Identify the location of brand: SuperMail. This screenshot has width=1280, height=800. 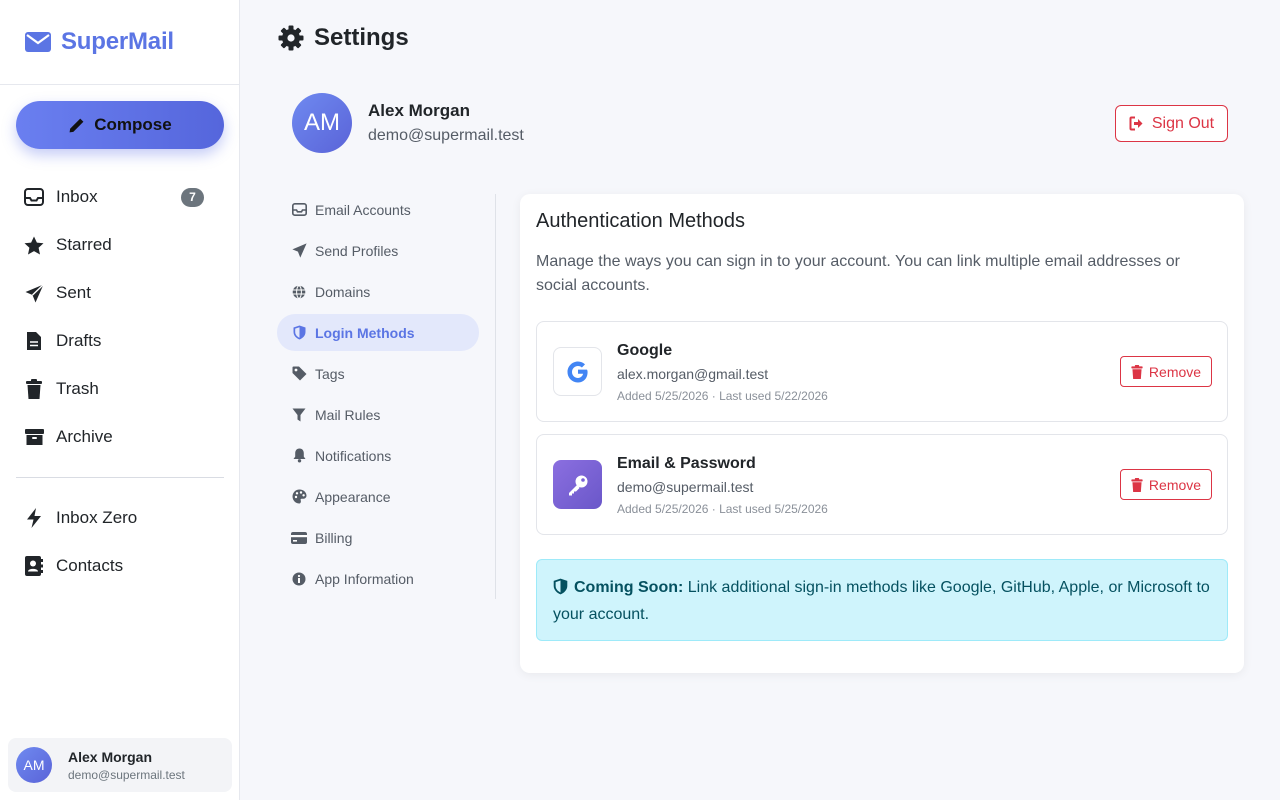
(119, 42).